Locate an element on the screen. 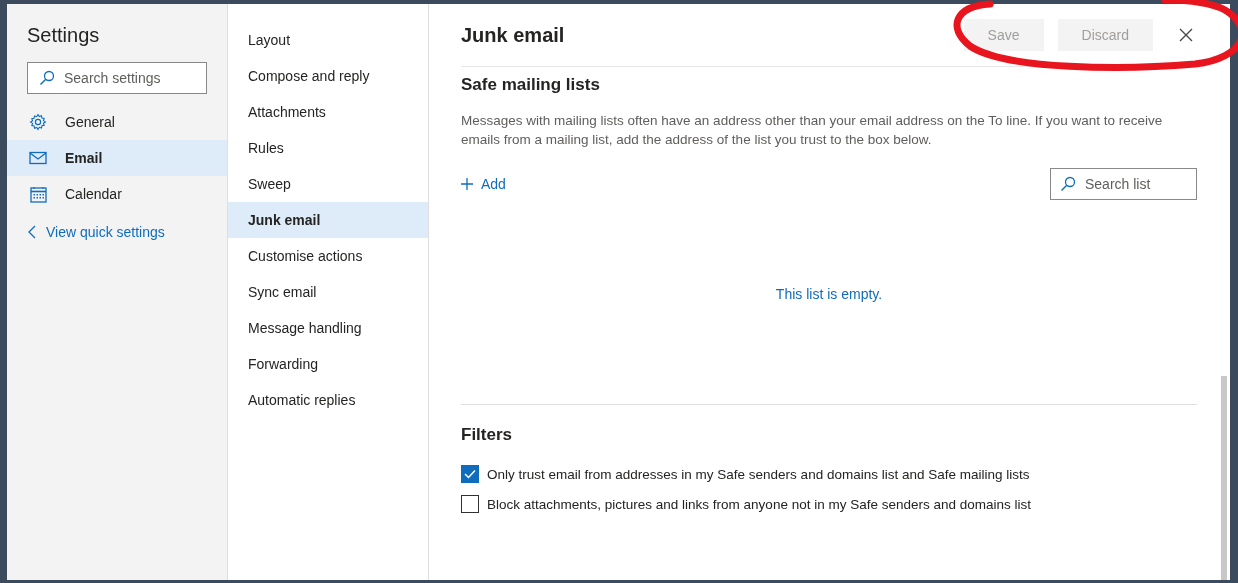 Image resolution: width=1238 pixels, height=583 pixels. add-button: Add is located at coordinates (483, 184).